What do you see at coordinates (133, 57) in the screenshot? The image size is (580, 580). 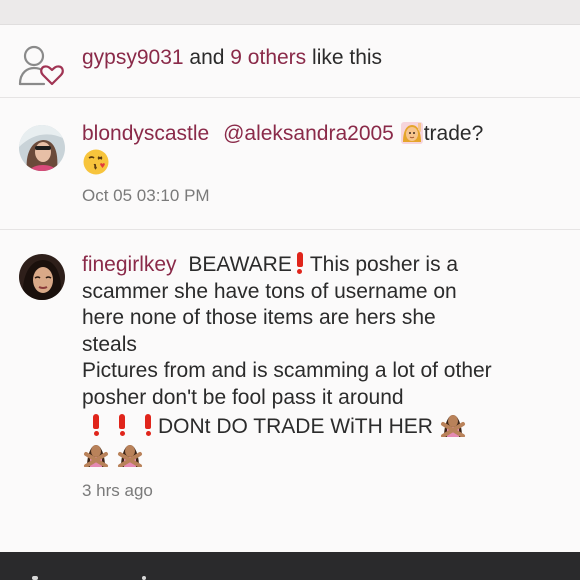 I see `liker-username-link: gypsy9031` at bounding box center [133, 57].